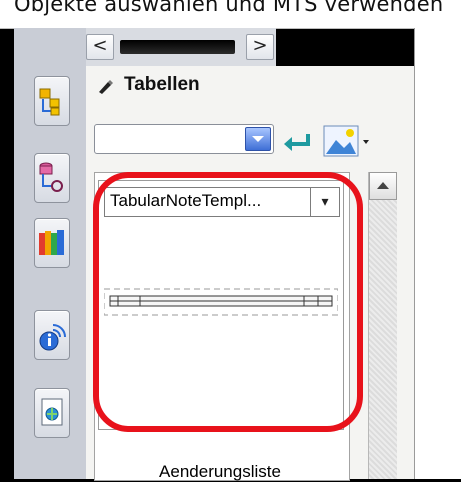 The width and height of the screenshot is (461, 482). What do you see at coordinates (298, 142) in the screenshot?
I see `return-arrow-icon` at bounding box center [298, 142].